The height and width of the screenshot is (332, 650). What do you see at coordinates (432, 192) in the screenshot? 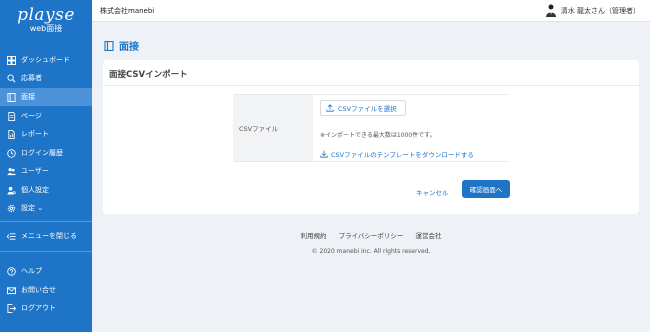
I see `cancel-button: キャンセル` at bounding box center [432, 192].